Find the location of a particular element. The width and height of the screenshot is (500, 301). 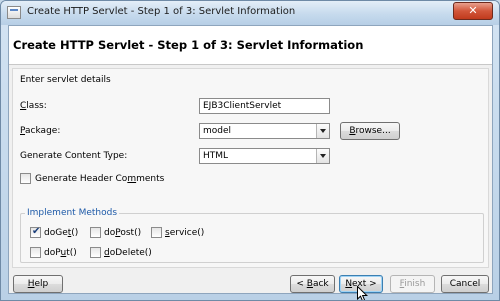

doput-label: doPut() is located at coordinates (60, 253).